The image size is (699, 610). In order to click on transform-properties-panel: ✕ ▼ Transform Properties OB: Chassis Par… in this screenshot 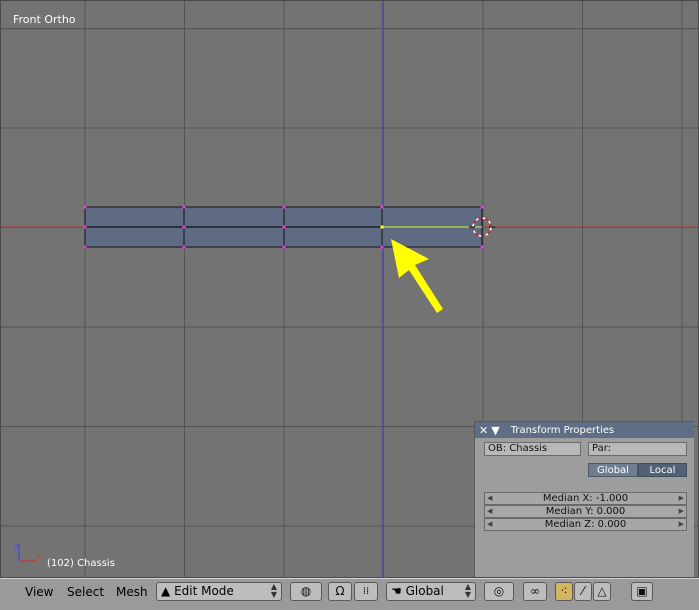, I will do `click(584, 499)`.